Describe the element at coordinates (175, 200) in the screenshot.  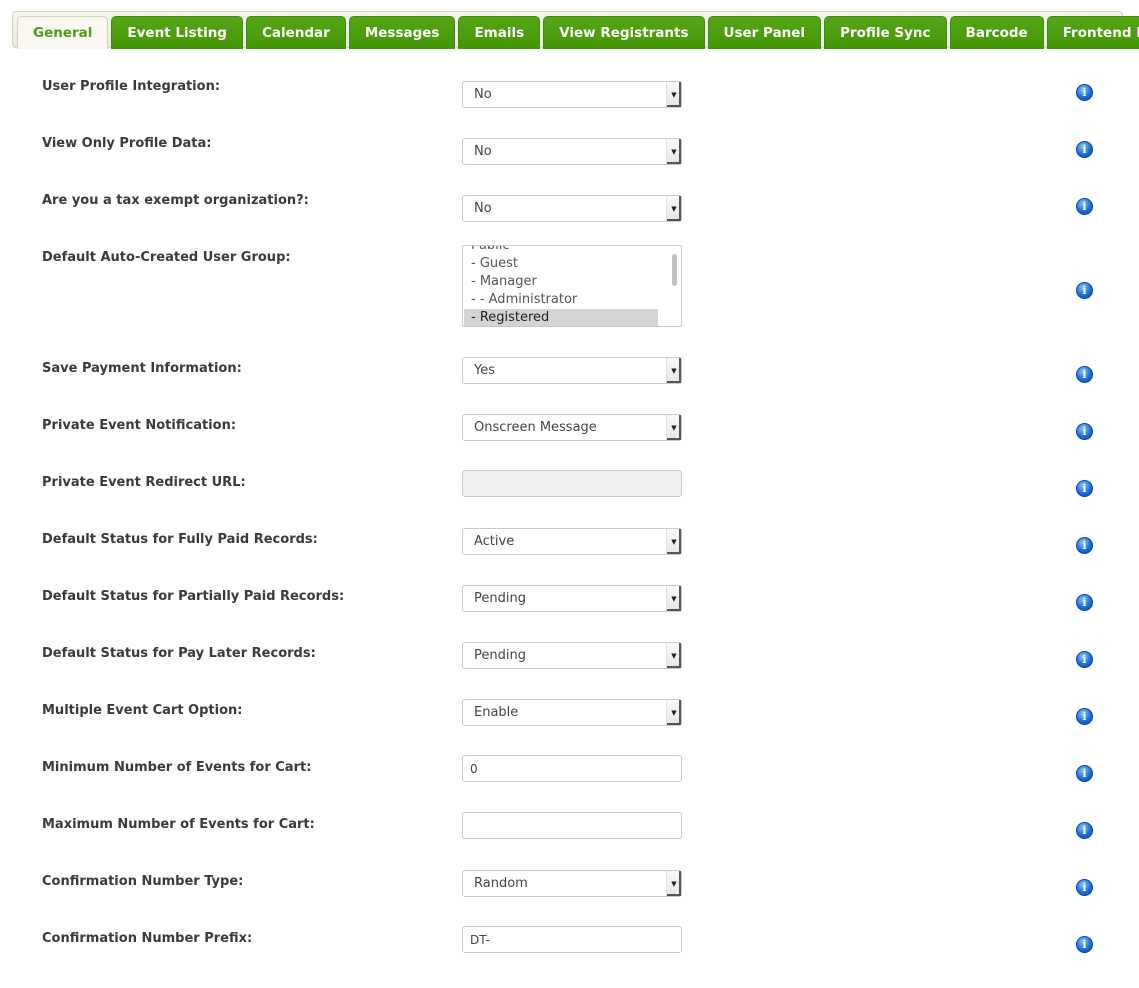
I see `field-label: Are you a tax exempt organization?:` at that location.